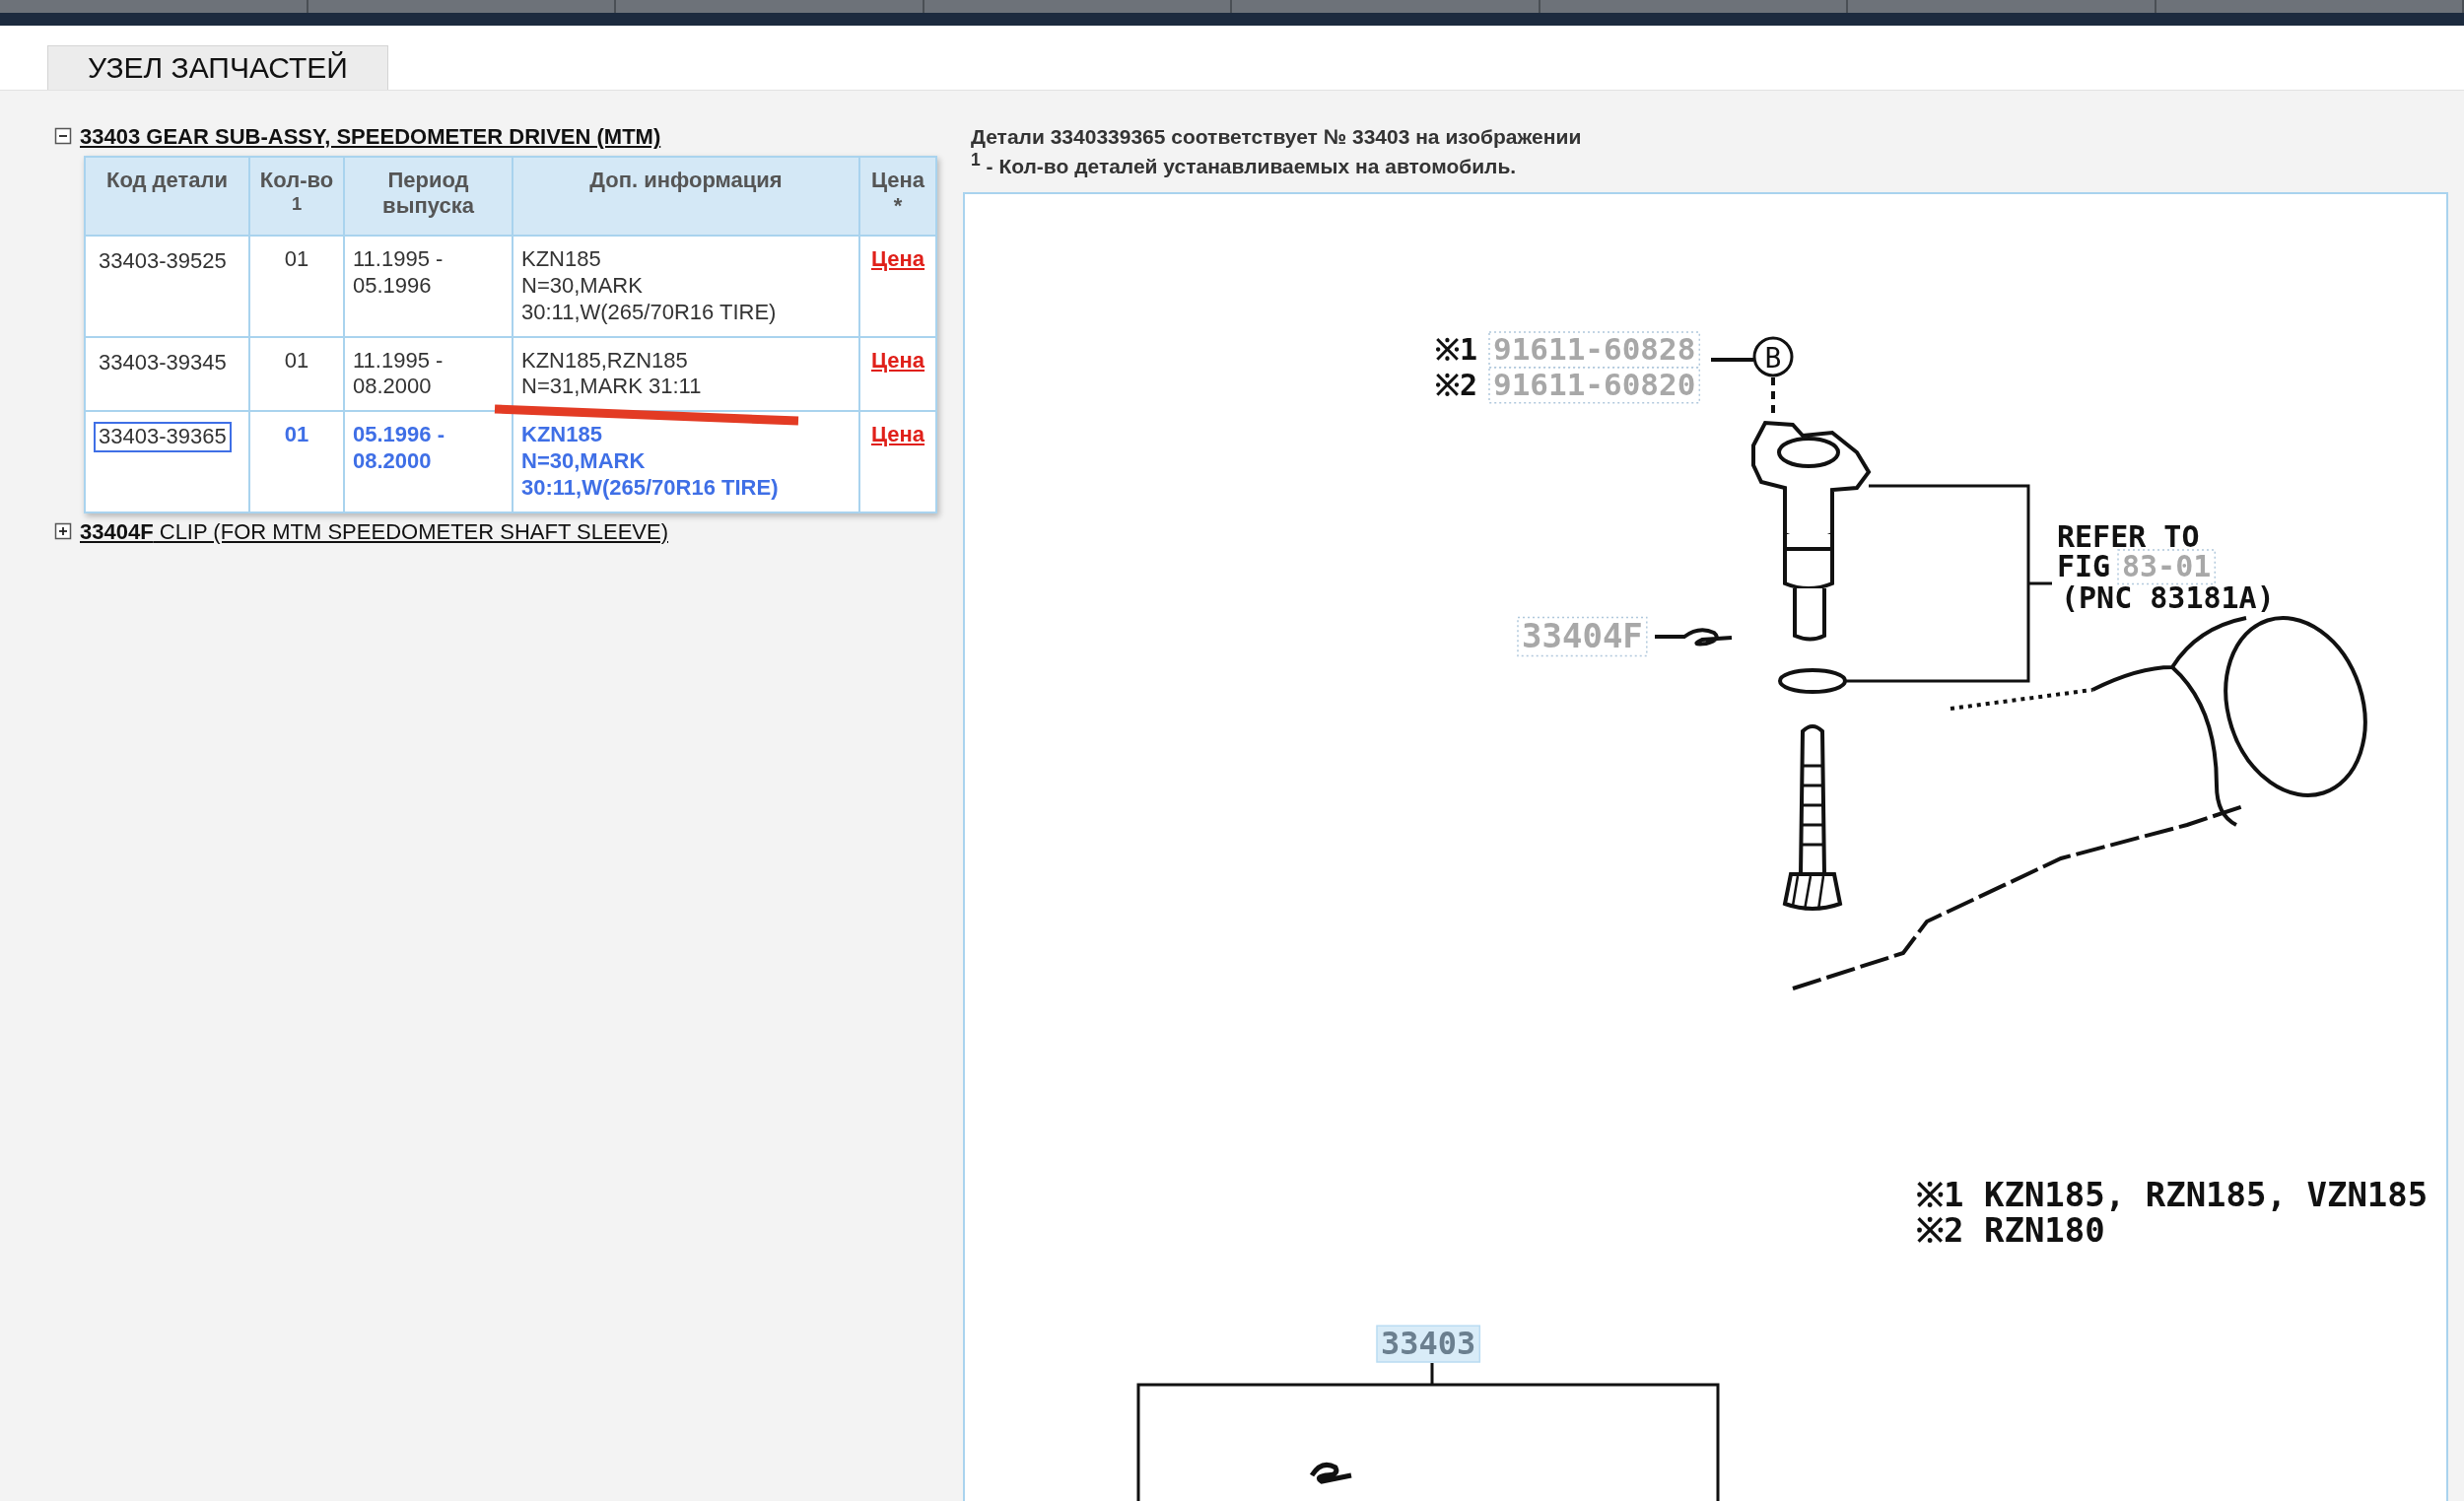 Image resolution: width=2464 pixels, height=1501 pixels. What do you see at coordinates (1732, 359) in the screenshot?
I see `leader-line` at bounding box center [1732, 359].